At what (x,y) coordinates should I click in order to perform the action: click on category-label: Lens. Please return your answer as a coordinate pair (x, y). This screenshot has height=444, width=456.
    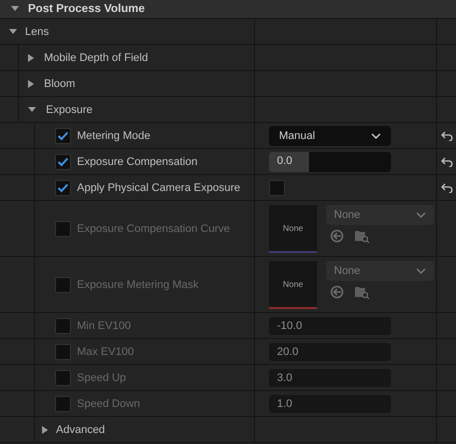
    Looking at the image, I should click on (37, 32).